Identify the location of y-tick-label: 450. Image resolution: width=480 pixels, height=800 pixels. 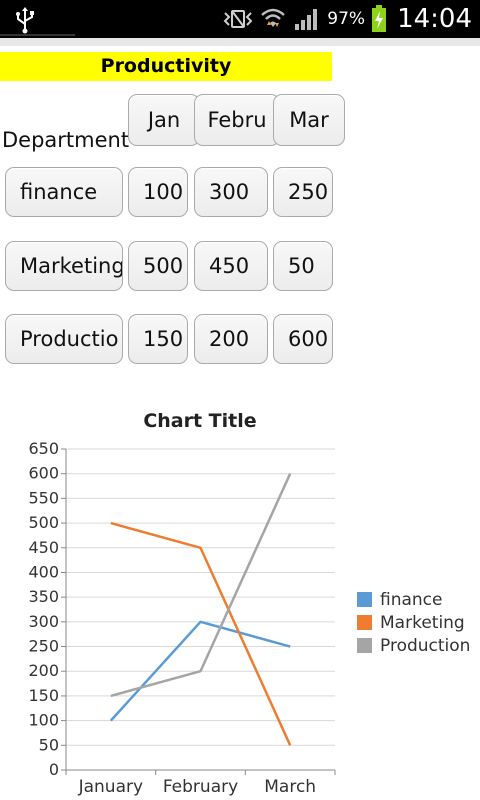
(43, 547).